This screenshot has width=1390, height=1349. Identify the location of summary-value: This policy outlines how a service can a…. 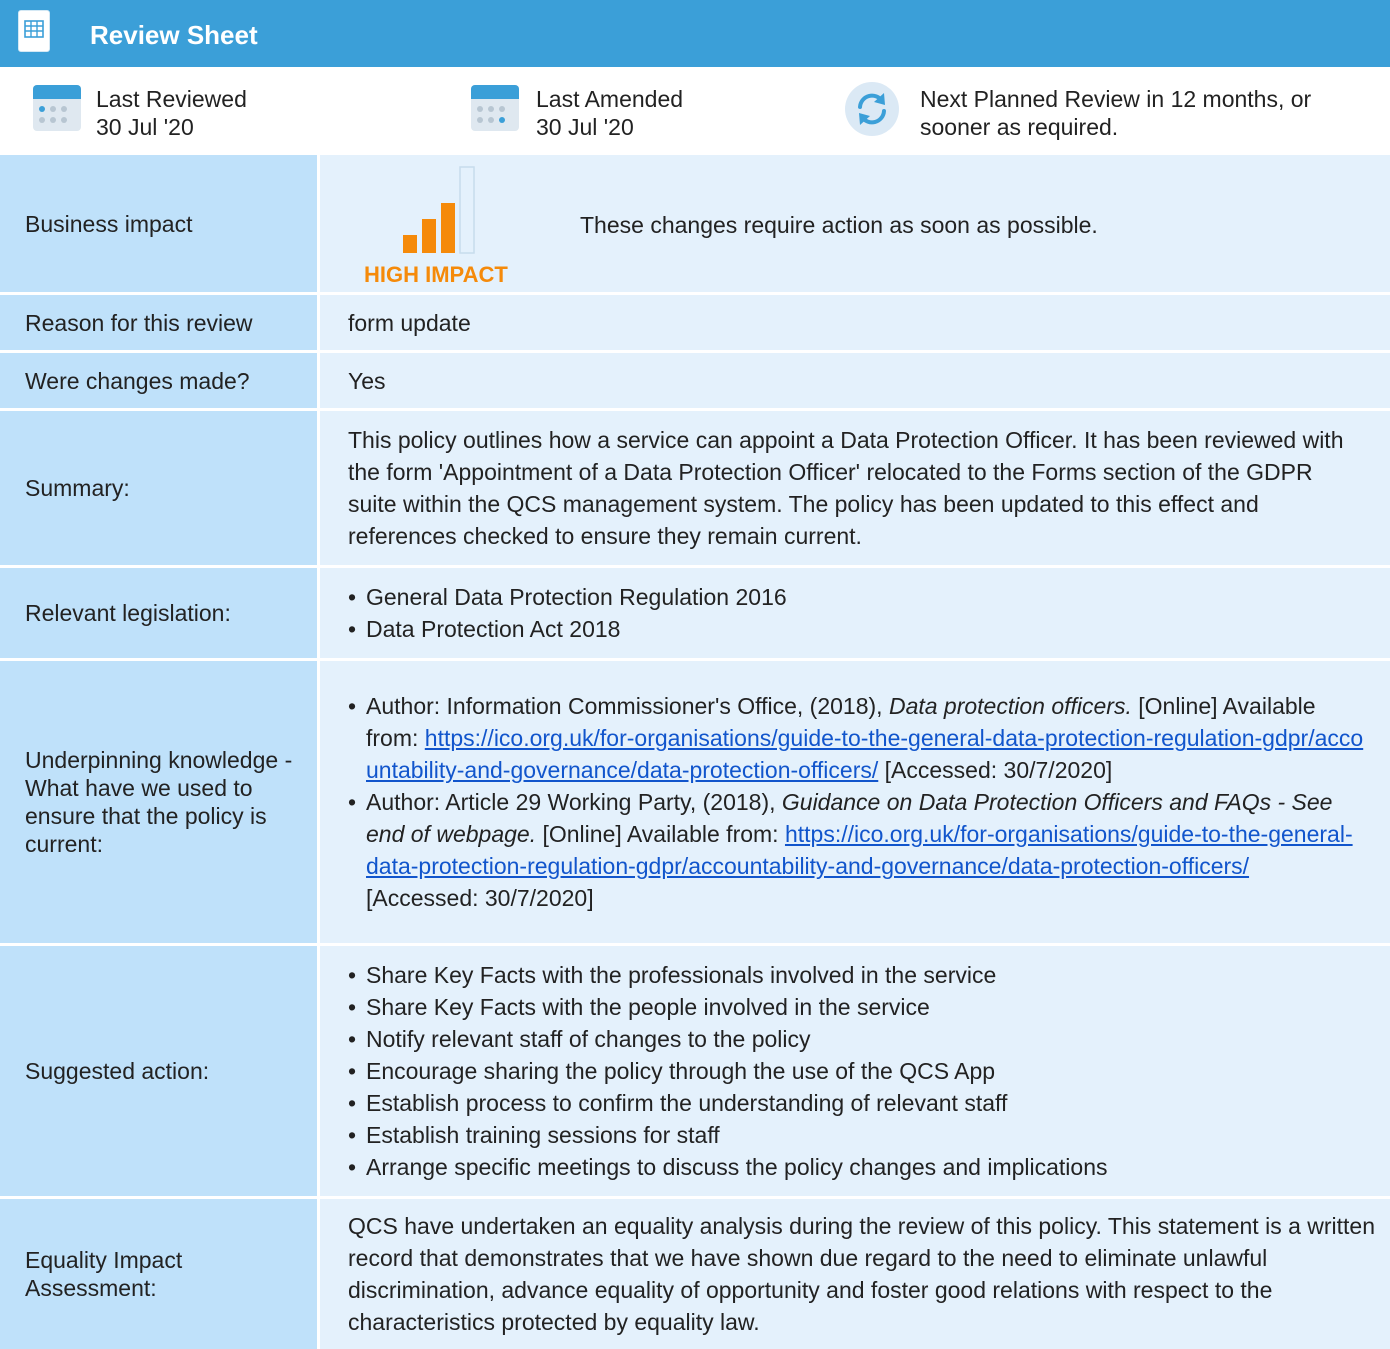
(855, 488).